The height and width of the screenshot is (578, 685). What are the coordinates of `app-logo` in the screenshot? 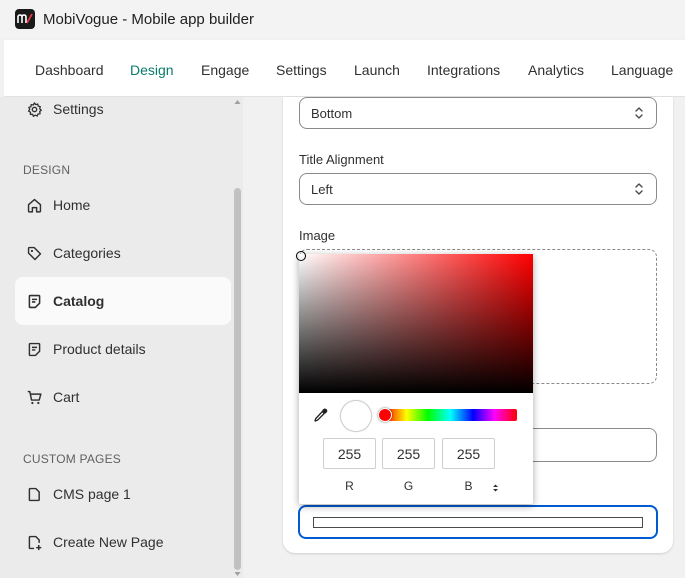 It's located at (25, 19).